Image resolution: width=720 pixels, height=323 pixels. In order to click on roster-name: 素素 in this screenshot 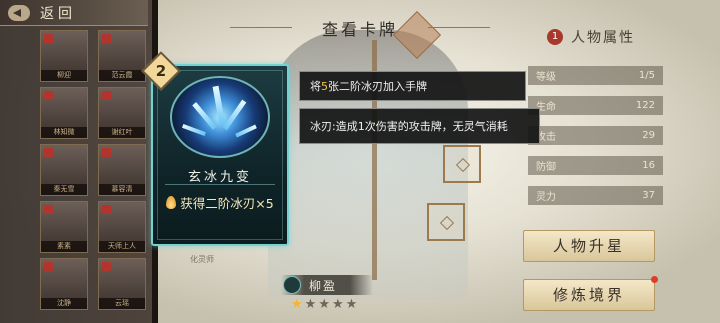, I will do `click(64, 246)`.